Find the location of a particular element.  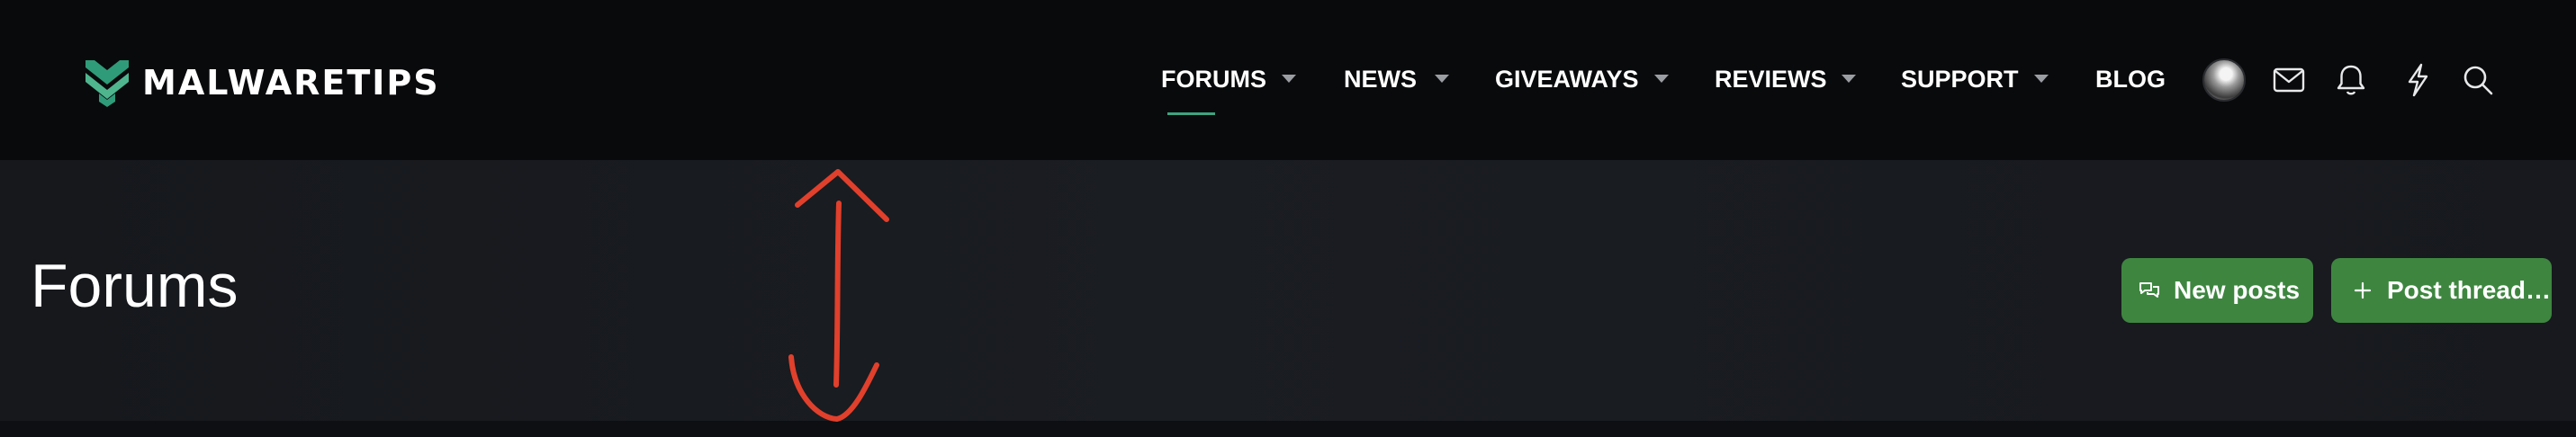

new-posts-label: New posts is located at coordinates (2237, 290).